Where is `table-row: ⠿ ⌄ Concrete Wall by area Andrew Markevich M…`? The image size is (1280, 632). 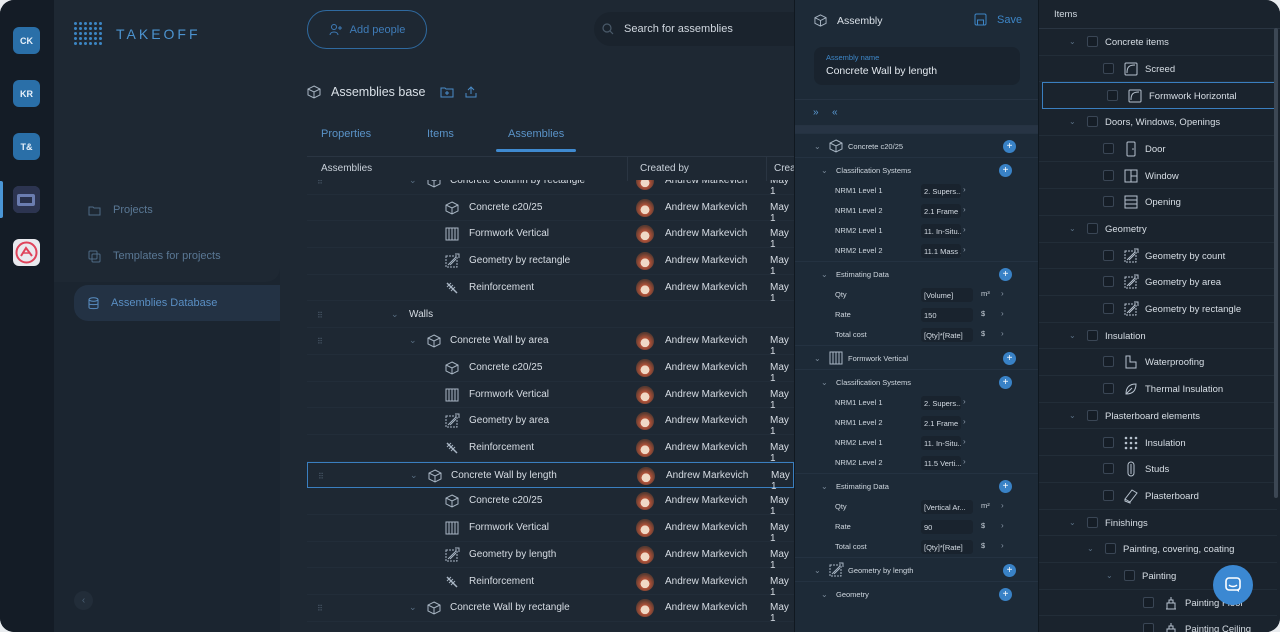 table-row: ⠿ ⌄ Concrete Wall by area Andrew Markevich M… is located at coordinates (550, 342).